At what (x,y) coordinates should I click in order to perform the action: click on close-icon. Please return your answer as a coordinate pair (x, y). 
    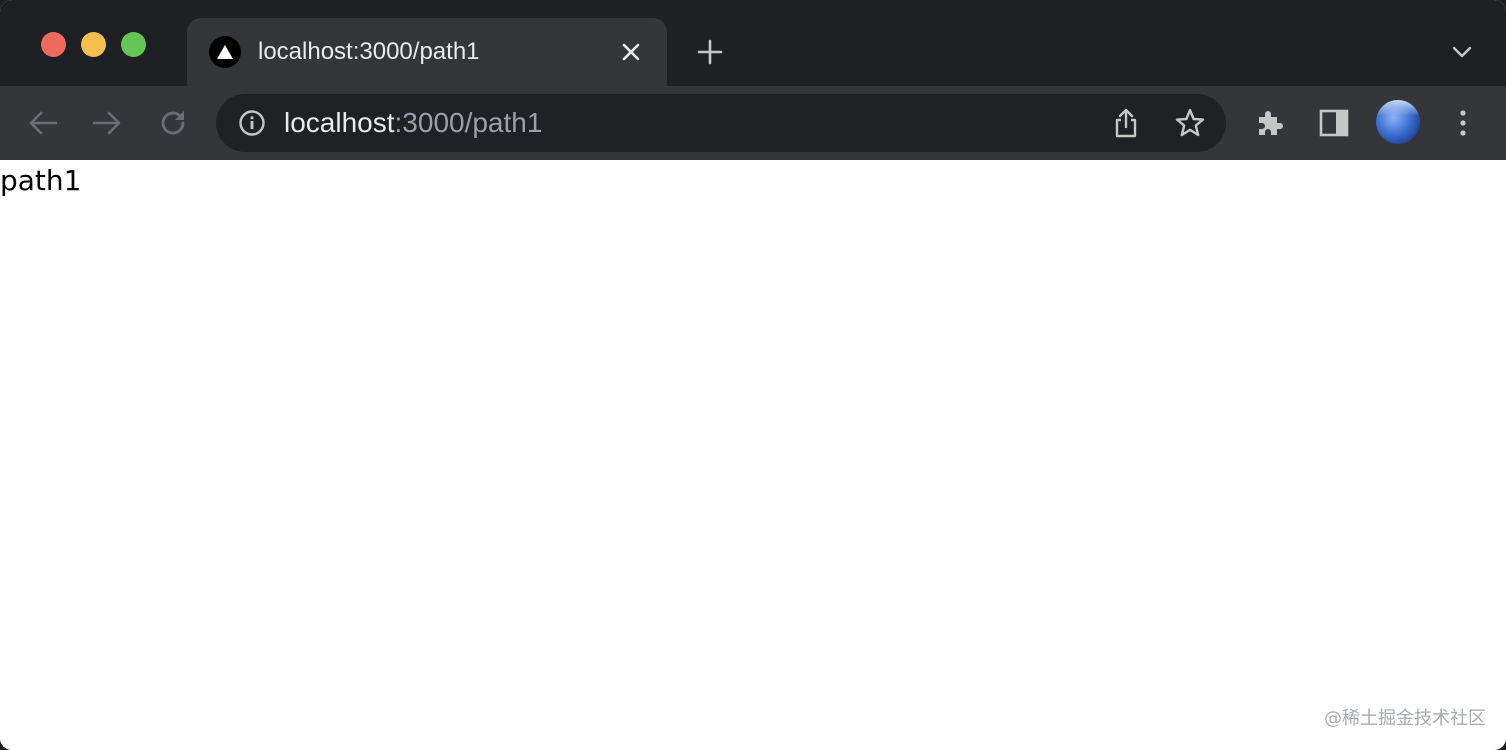
    Looking at the image, I should click on (631, 52).